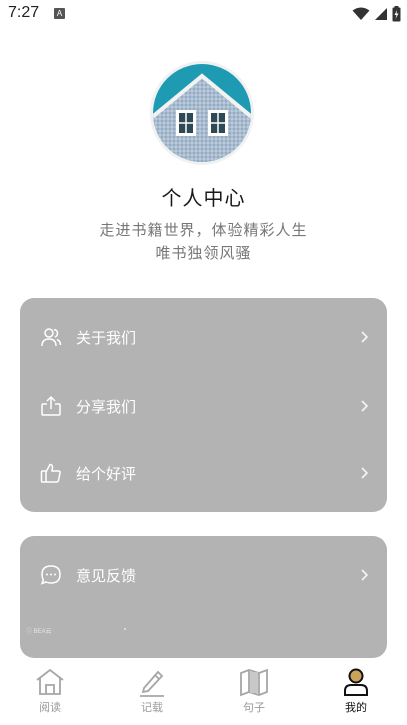  Describe the element at coordinates (51, 337) in the screenshot. I see `people-icon` at that location.